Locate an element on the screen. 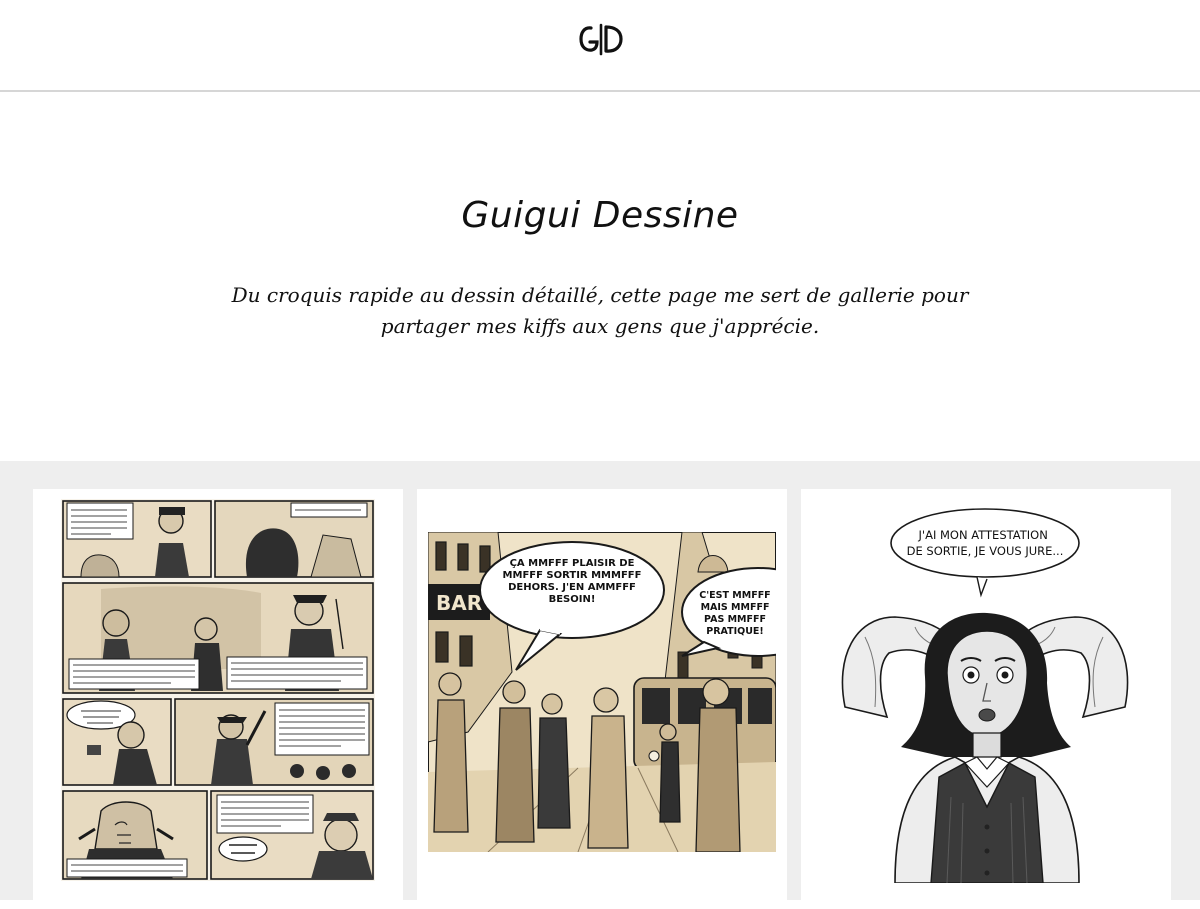 The height and width of the screenshot is (909, 1200). top-navigation-bar is located at coordinates (600, 46).